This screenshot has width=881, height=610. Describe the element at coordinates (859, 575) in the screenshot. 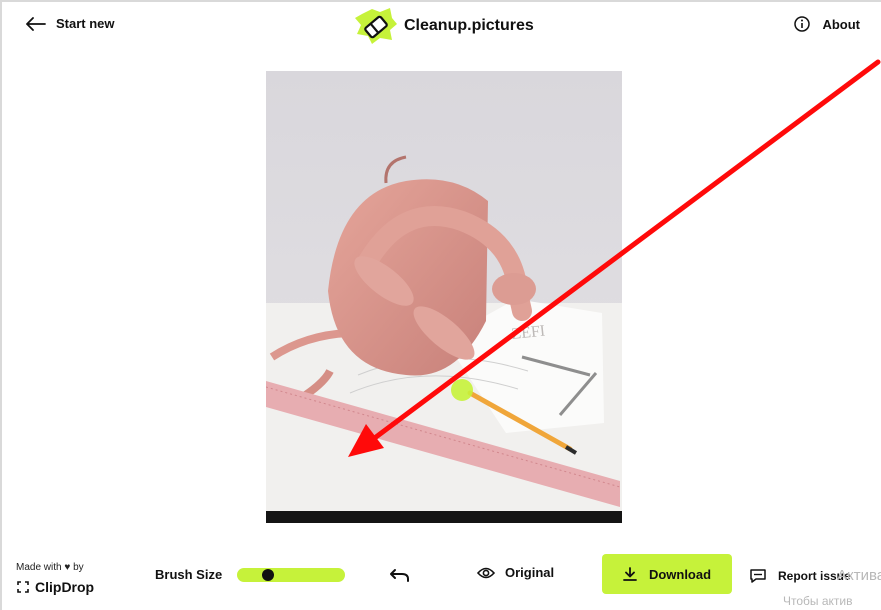

I see `windows-activation-text: Активаци` at that location.